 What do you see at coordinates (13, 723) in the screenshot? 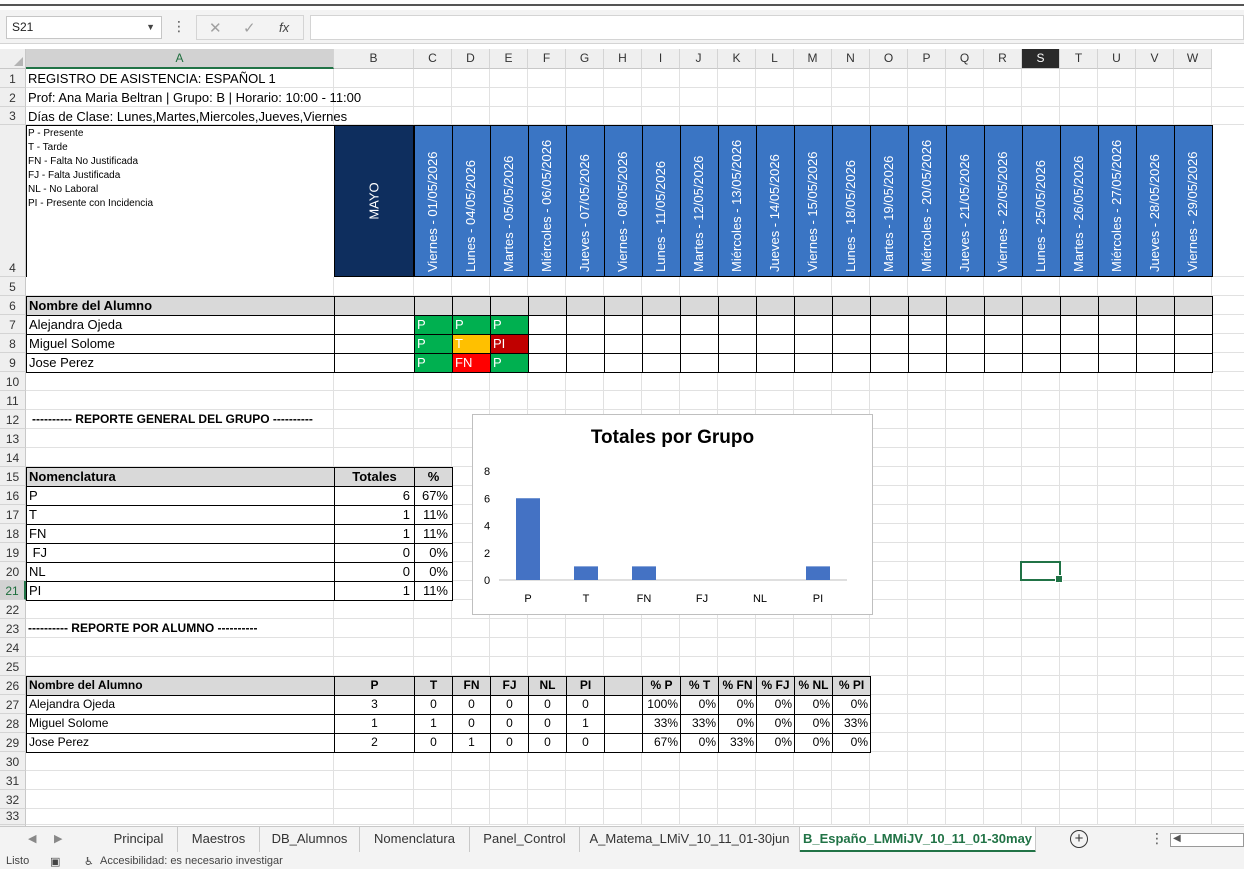
I see `row-header-28: 28` at bounding box center [13, 723].